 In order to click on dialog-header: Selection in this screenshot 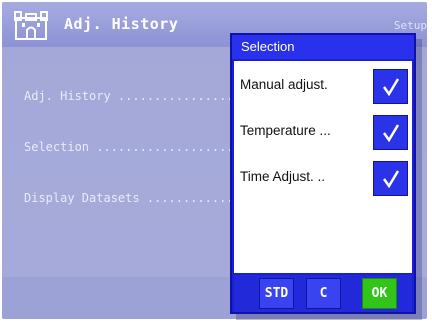, I will do `click(323, 47)`.